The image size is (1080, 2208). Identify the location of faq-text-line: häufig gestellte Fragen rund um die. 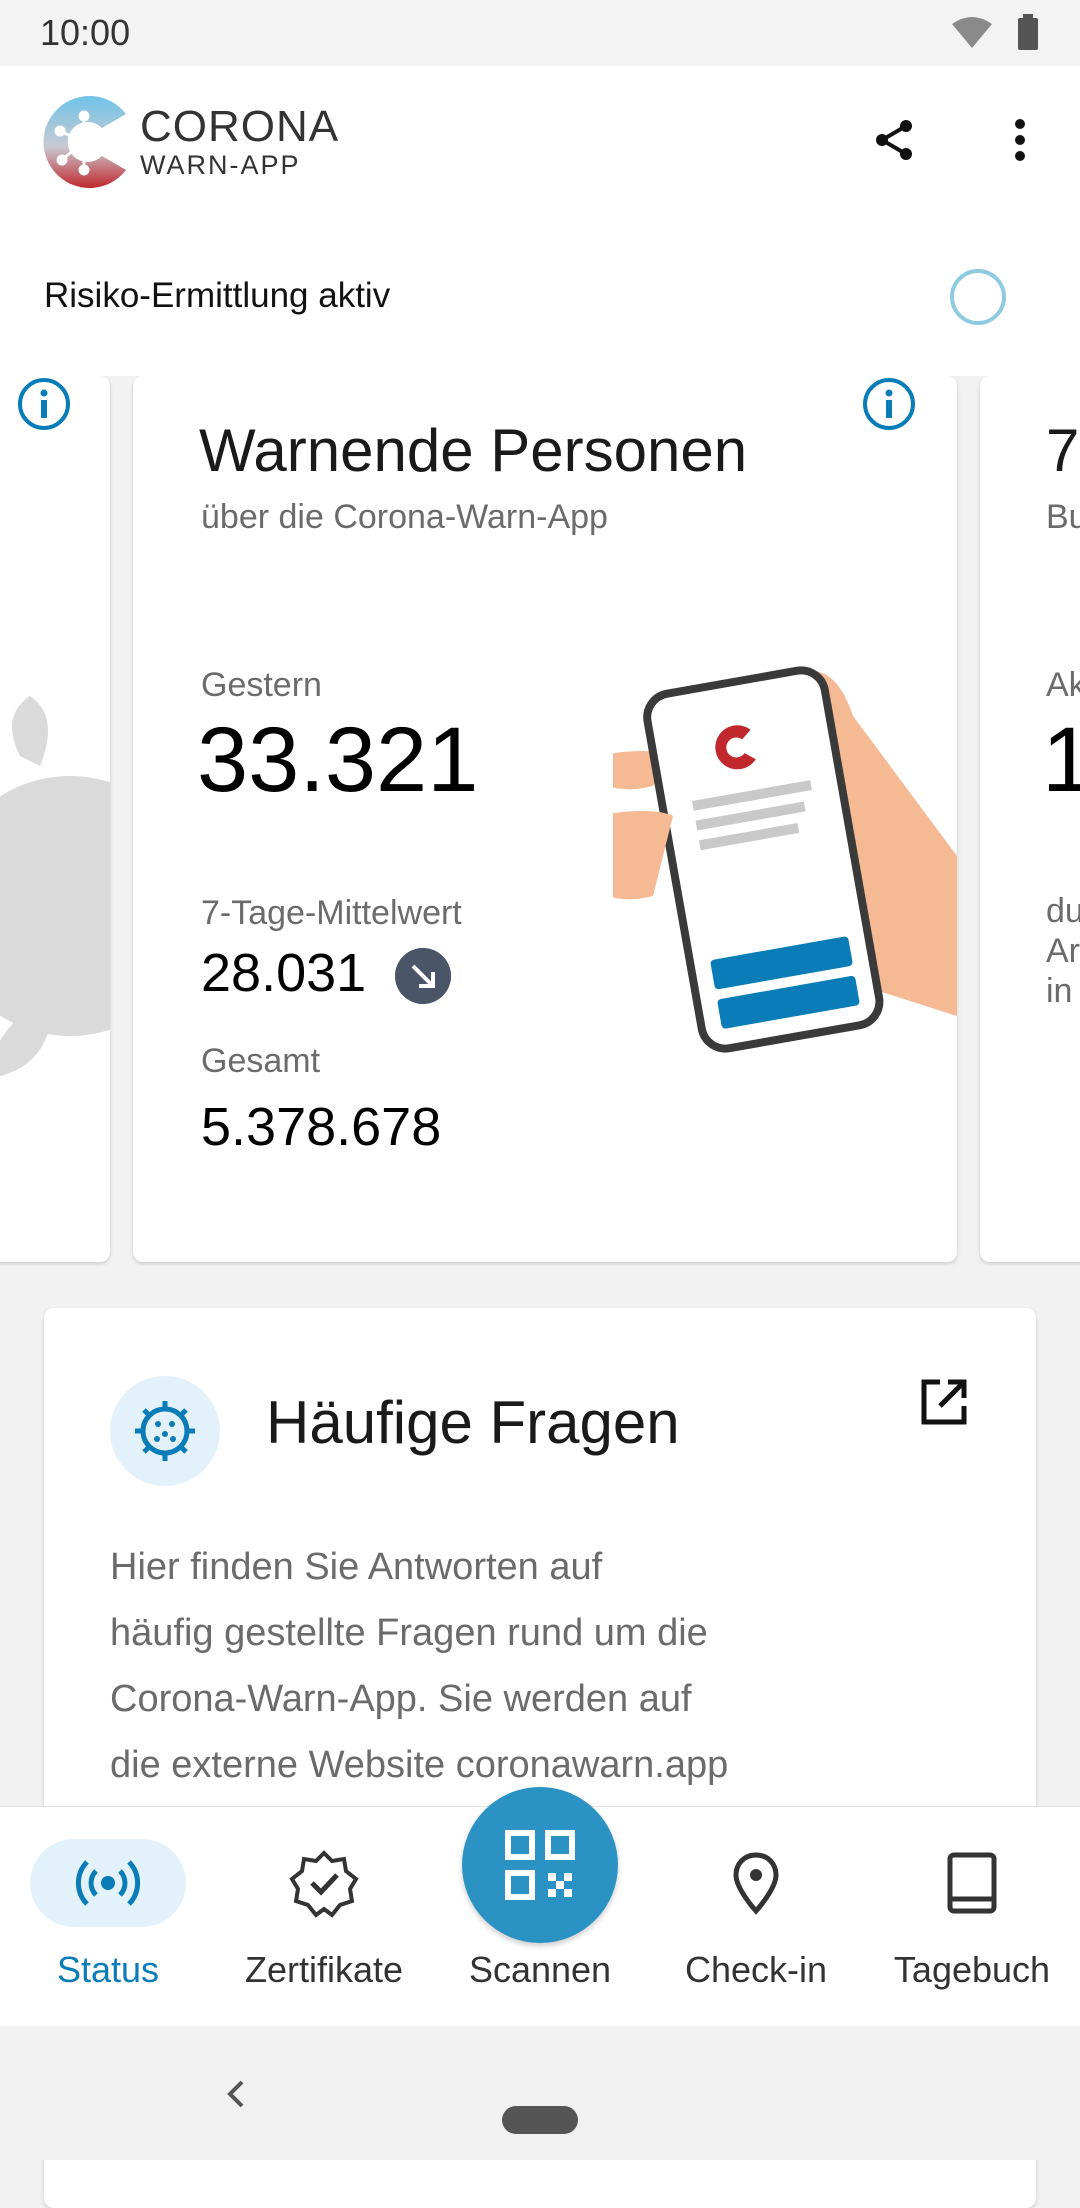
(409, 1633).